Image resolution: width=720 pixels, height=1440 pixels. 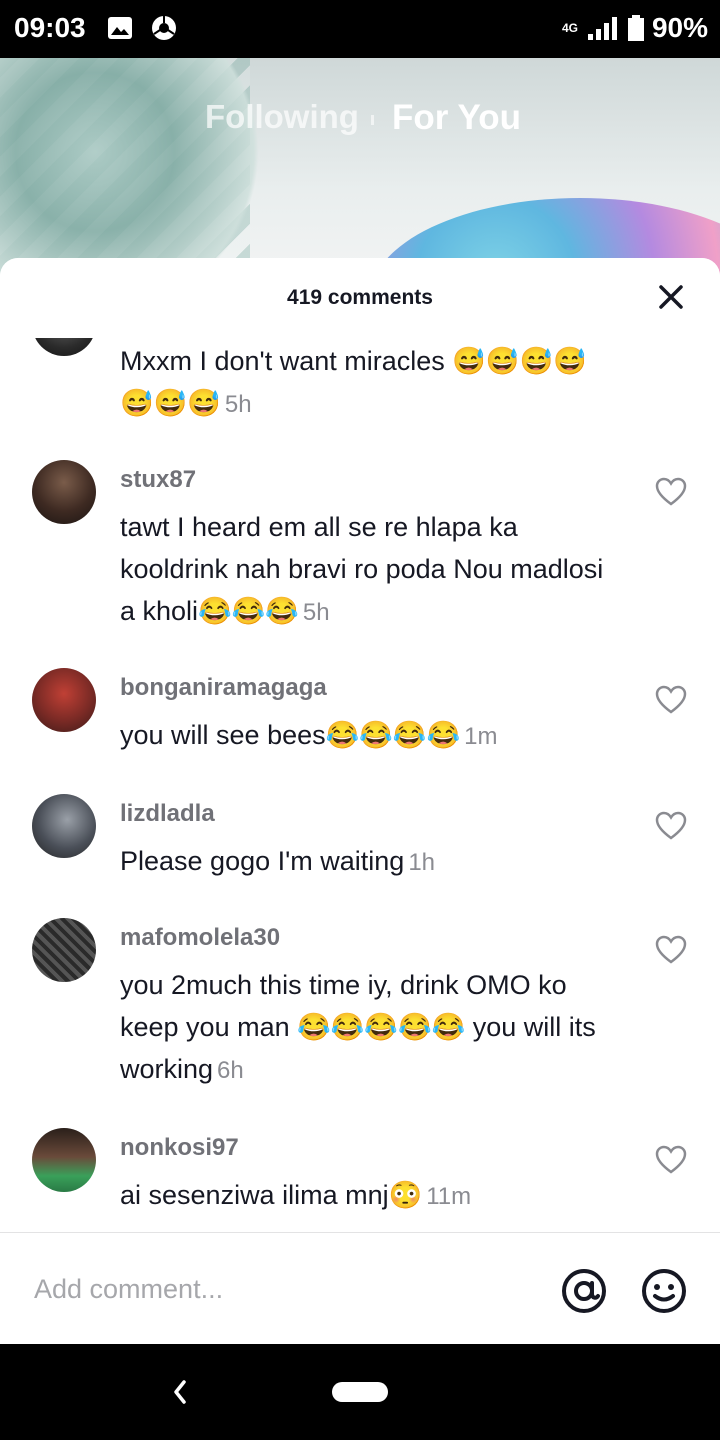 I want to click on mention-icon, so click(x=584, y=1291).